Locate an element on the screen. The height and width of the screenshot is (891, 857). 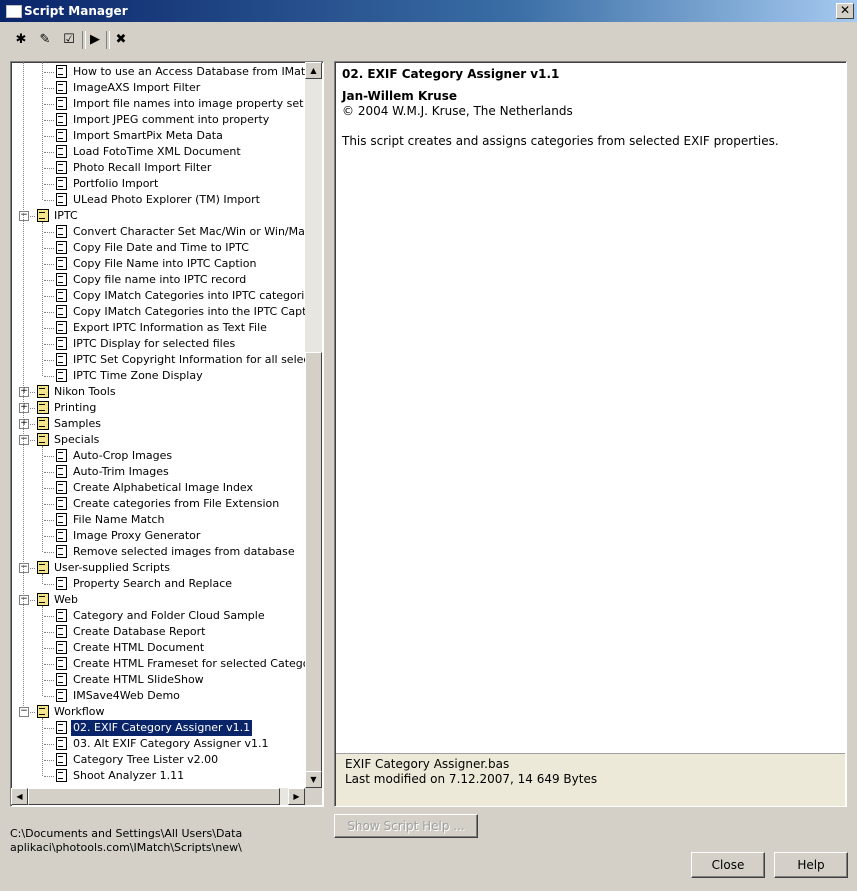
tree-item: Import JPEG comment into property is located at coordinates (158, 120).